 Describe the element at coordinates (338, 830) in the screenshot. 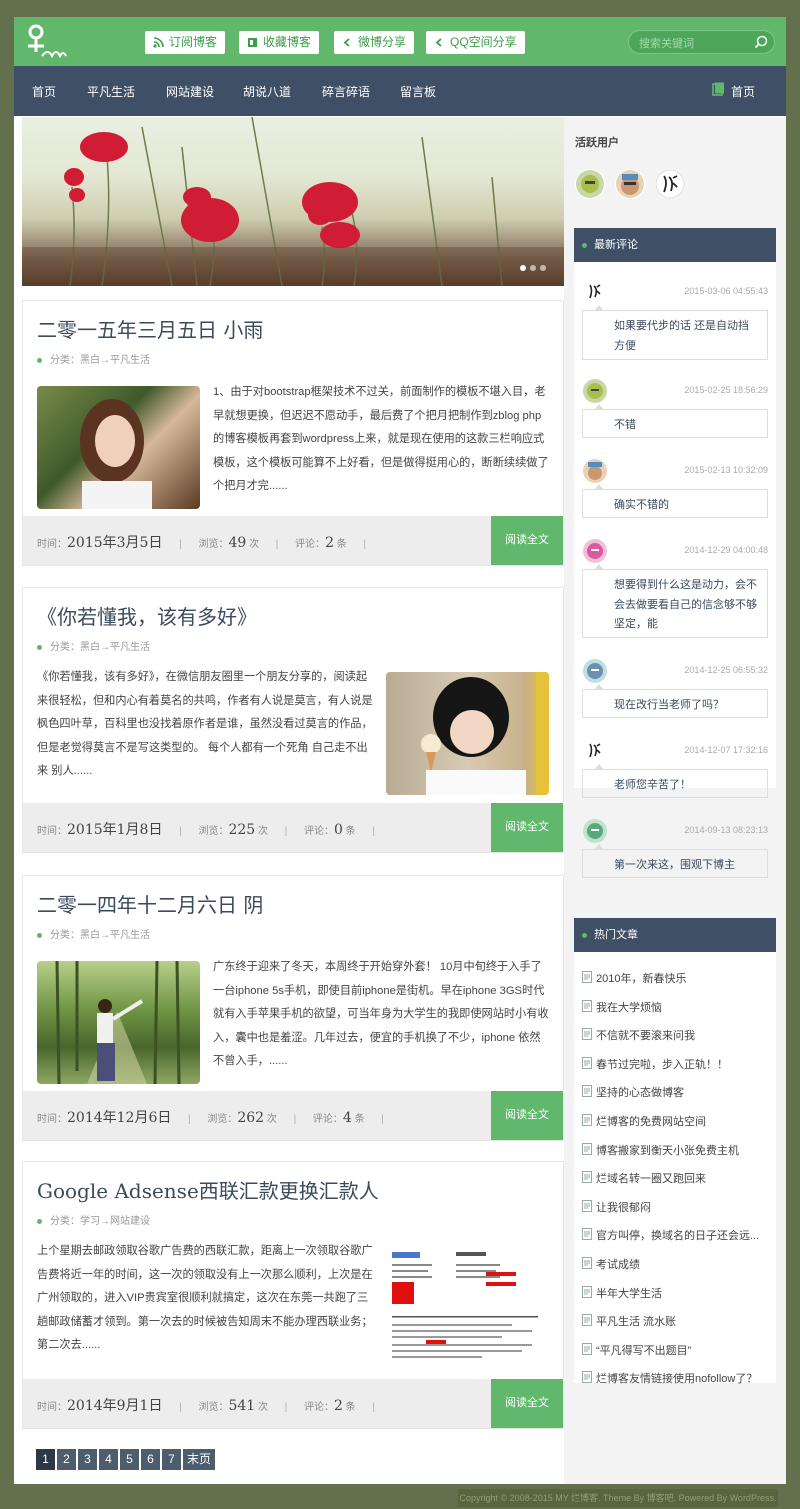

I see `post-comments: 0` at that location.